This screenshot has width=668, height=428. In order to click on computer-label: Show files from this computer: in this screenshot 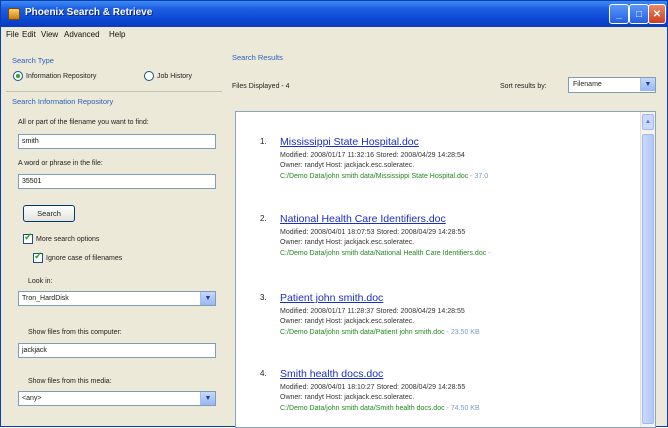, I will do `click(75, 332)`.